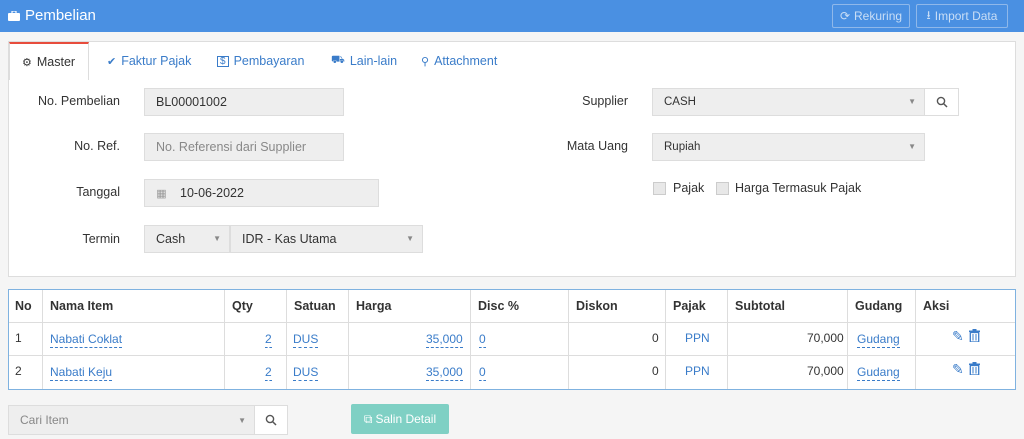  Describe the element at coordinates (512, 16) in the screenshot. I see `page-header: Pembelian ⟳ Rekuring ⭳ Import Data` at that location.